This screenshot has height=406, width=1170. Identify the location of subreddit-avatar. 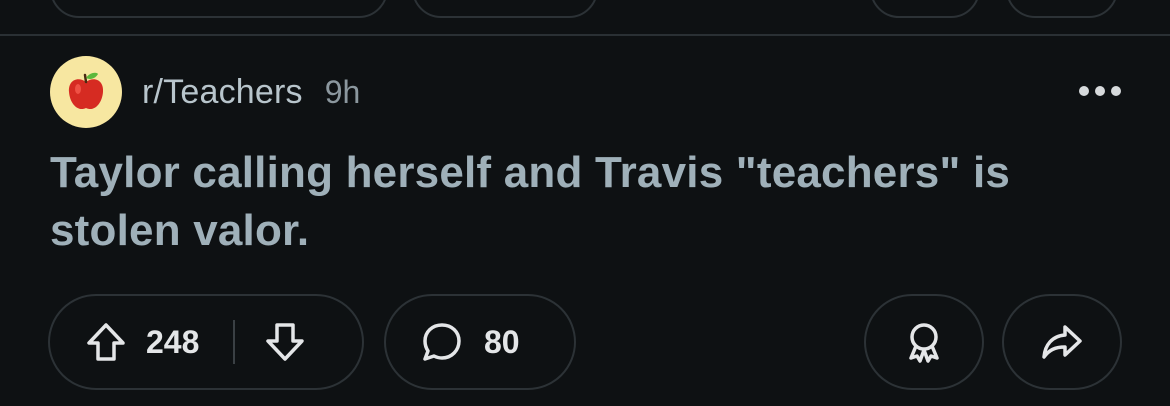
(86, 92).